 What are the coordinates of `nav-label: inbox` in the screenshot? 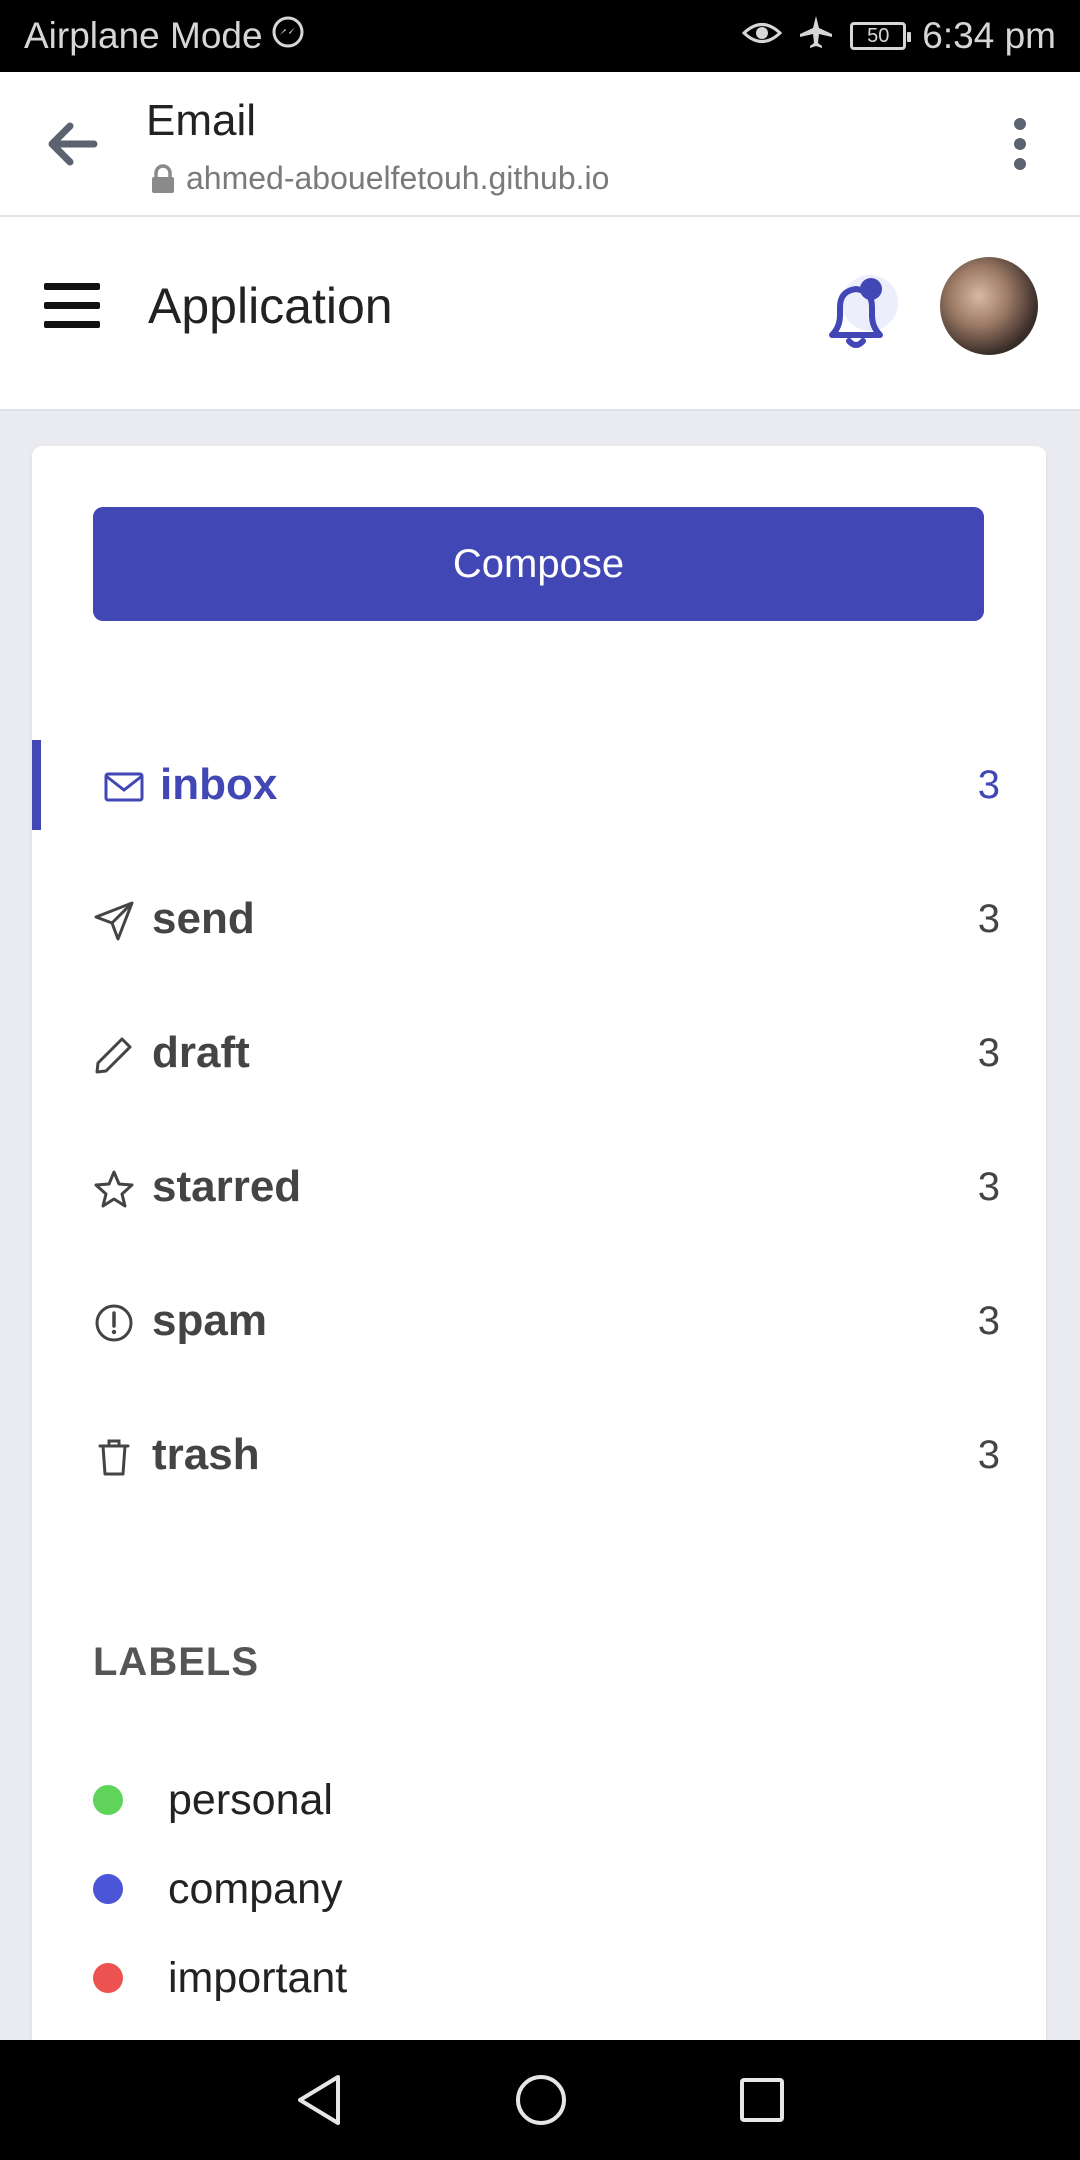 It's located at (219, 784).